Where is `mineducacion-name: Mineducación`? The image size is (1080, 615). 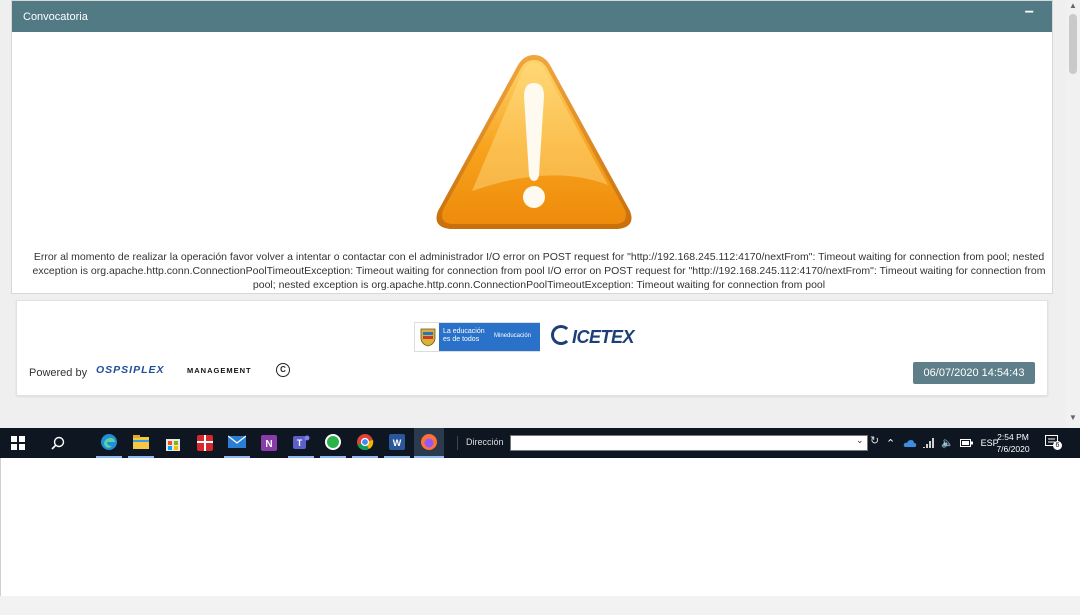
mineducacion-name: Mineducación is located at coordinates (513, 336).